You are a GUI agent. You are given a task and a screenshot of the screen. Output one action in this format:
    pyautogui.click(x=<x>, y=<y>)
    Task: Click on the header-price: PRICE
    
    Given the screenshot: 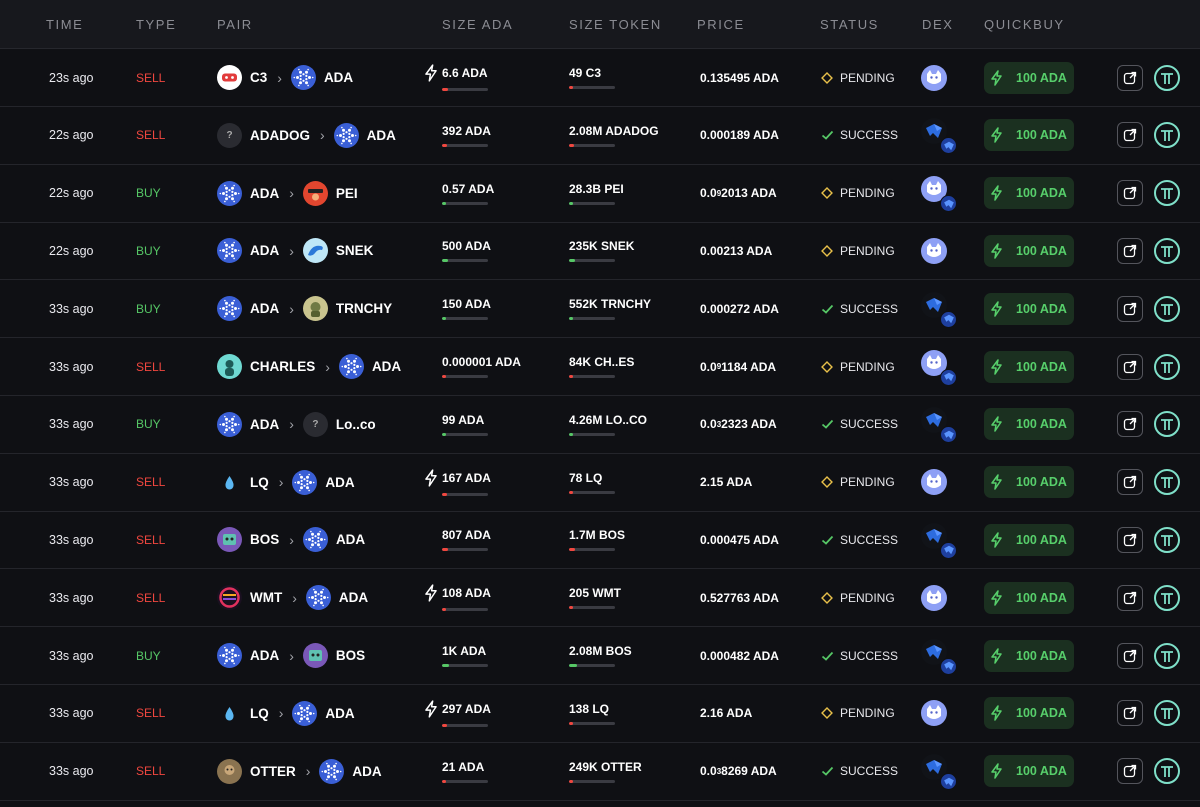 What is the action you would take?
    pyautogui.click(x=721, y=24)
    